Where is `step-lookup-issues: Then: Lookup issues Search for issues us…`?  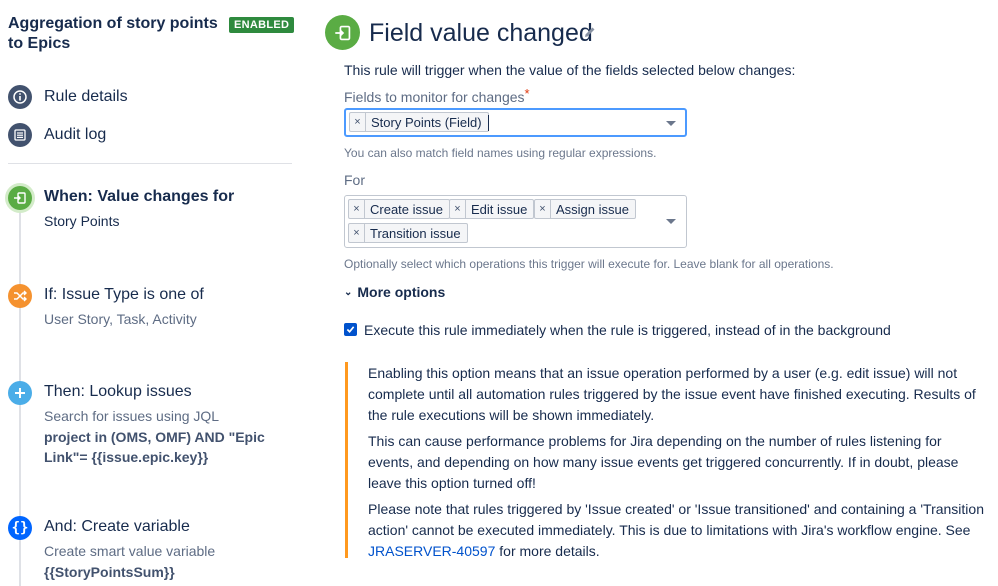
step-lookup-issues: Then: Lookup issues Search for issues us… is located at coordinates (150, 426).